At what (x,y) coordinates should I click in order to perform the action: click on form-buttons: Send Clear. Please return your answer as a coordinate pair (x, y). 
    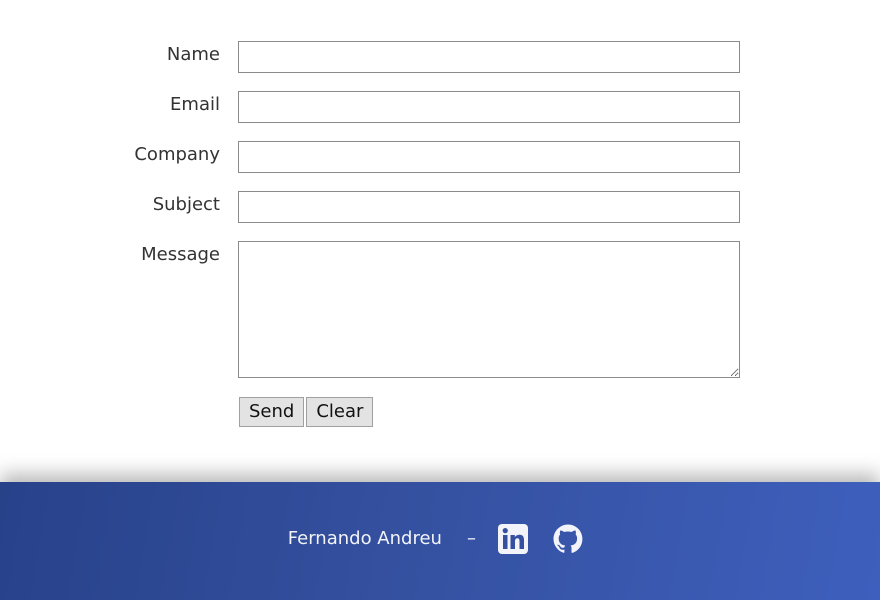
    Looking at the image, I should click on (306, 412).